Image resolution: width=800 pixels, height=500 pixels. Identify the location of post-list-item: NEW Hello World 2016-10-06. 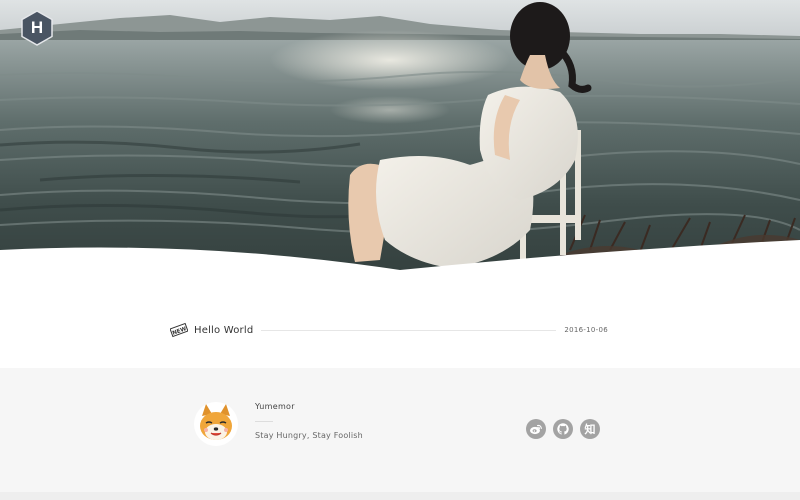
(389, 330).